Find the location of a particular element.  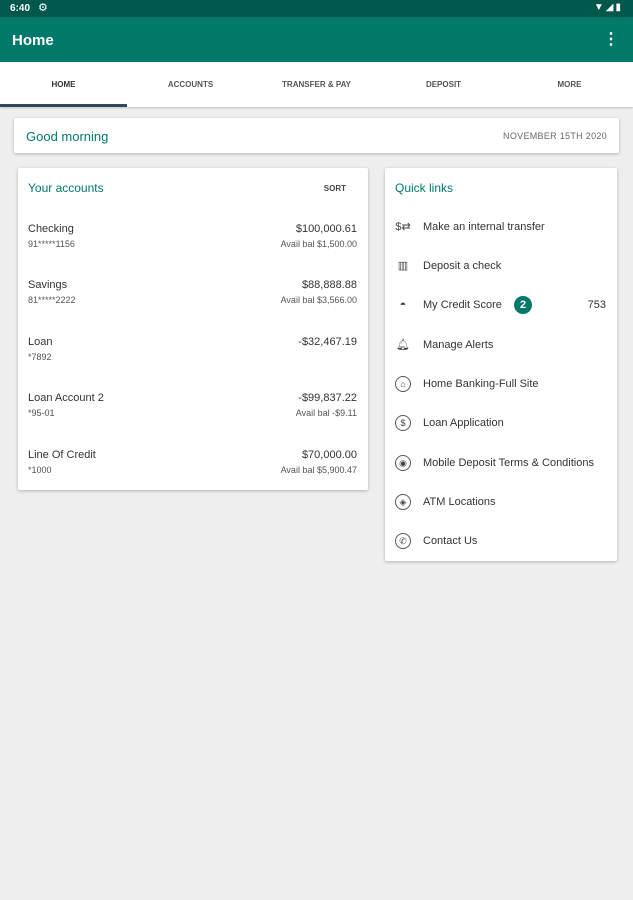

account-balance: $70,000.00 is located at coordinates (329, 455).